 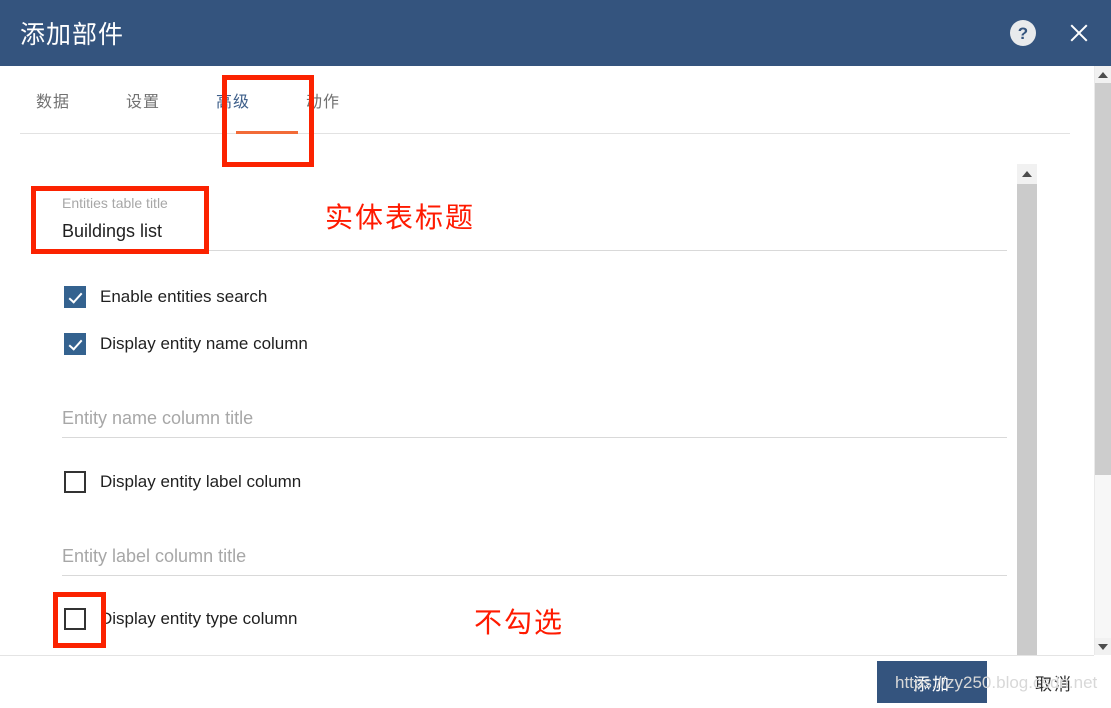 I want to click on tab-bar: 数据 设置 高级 动作, so click(x=540, y=100).